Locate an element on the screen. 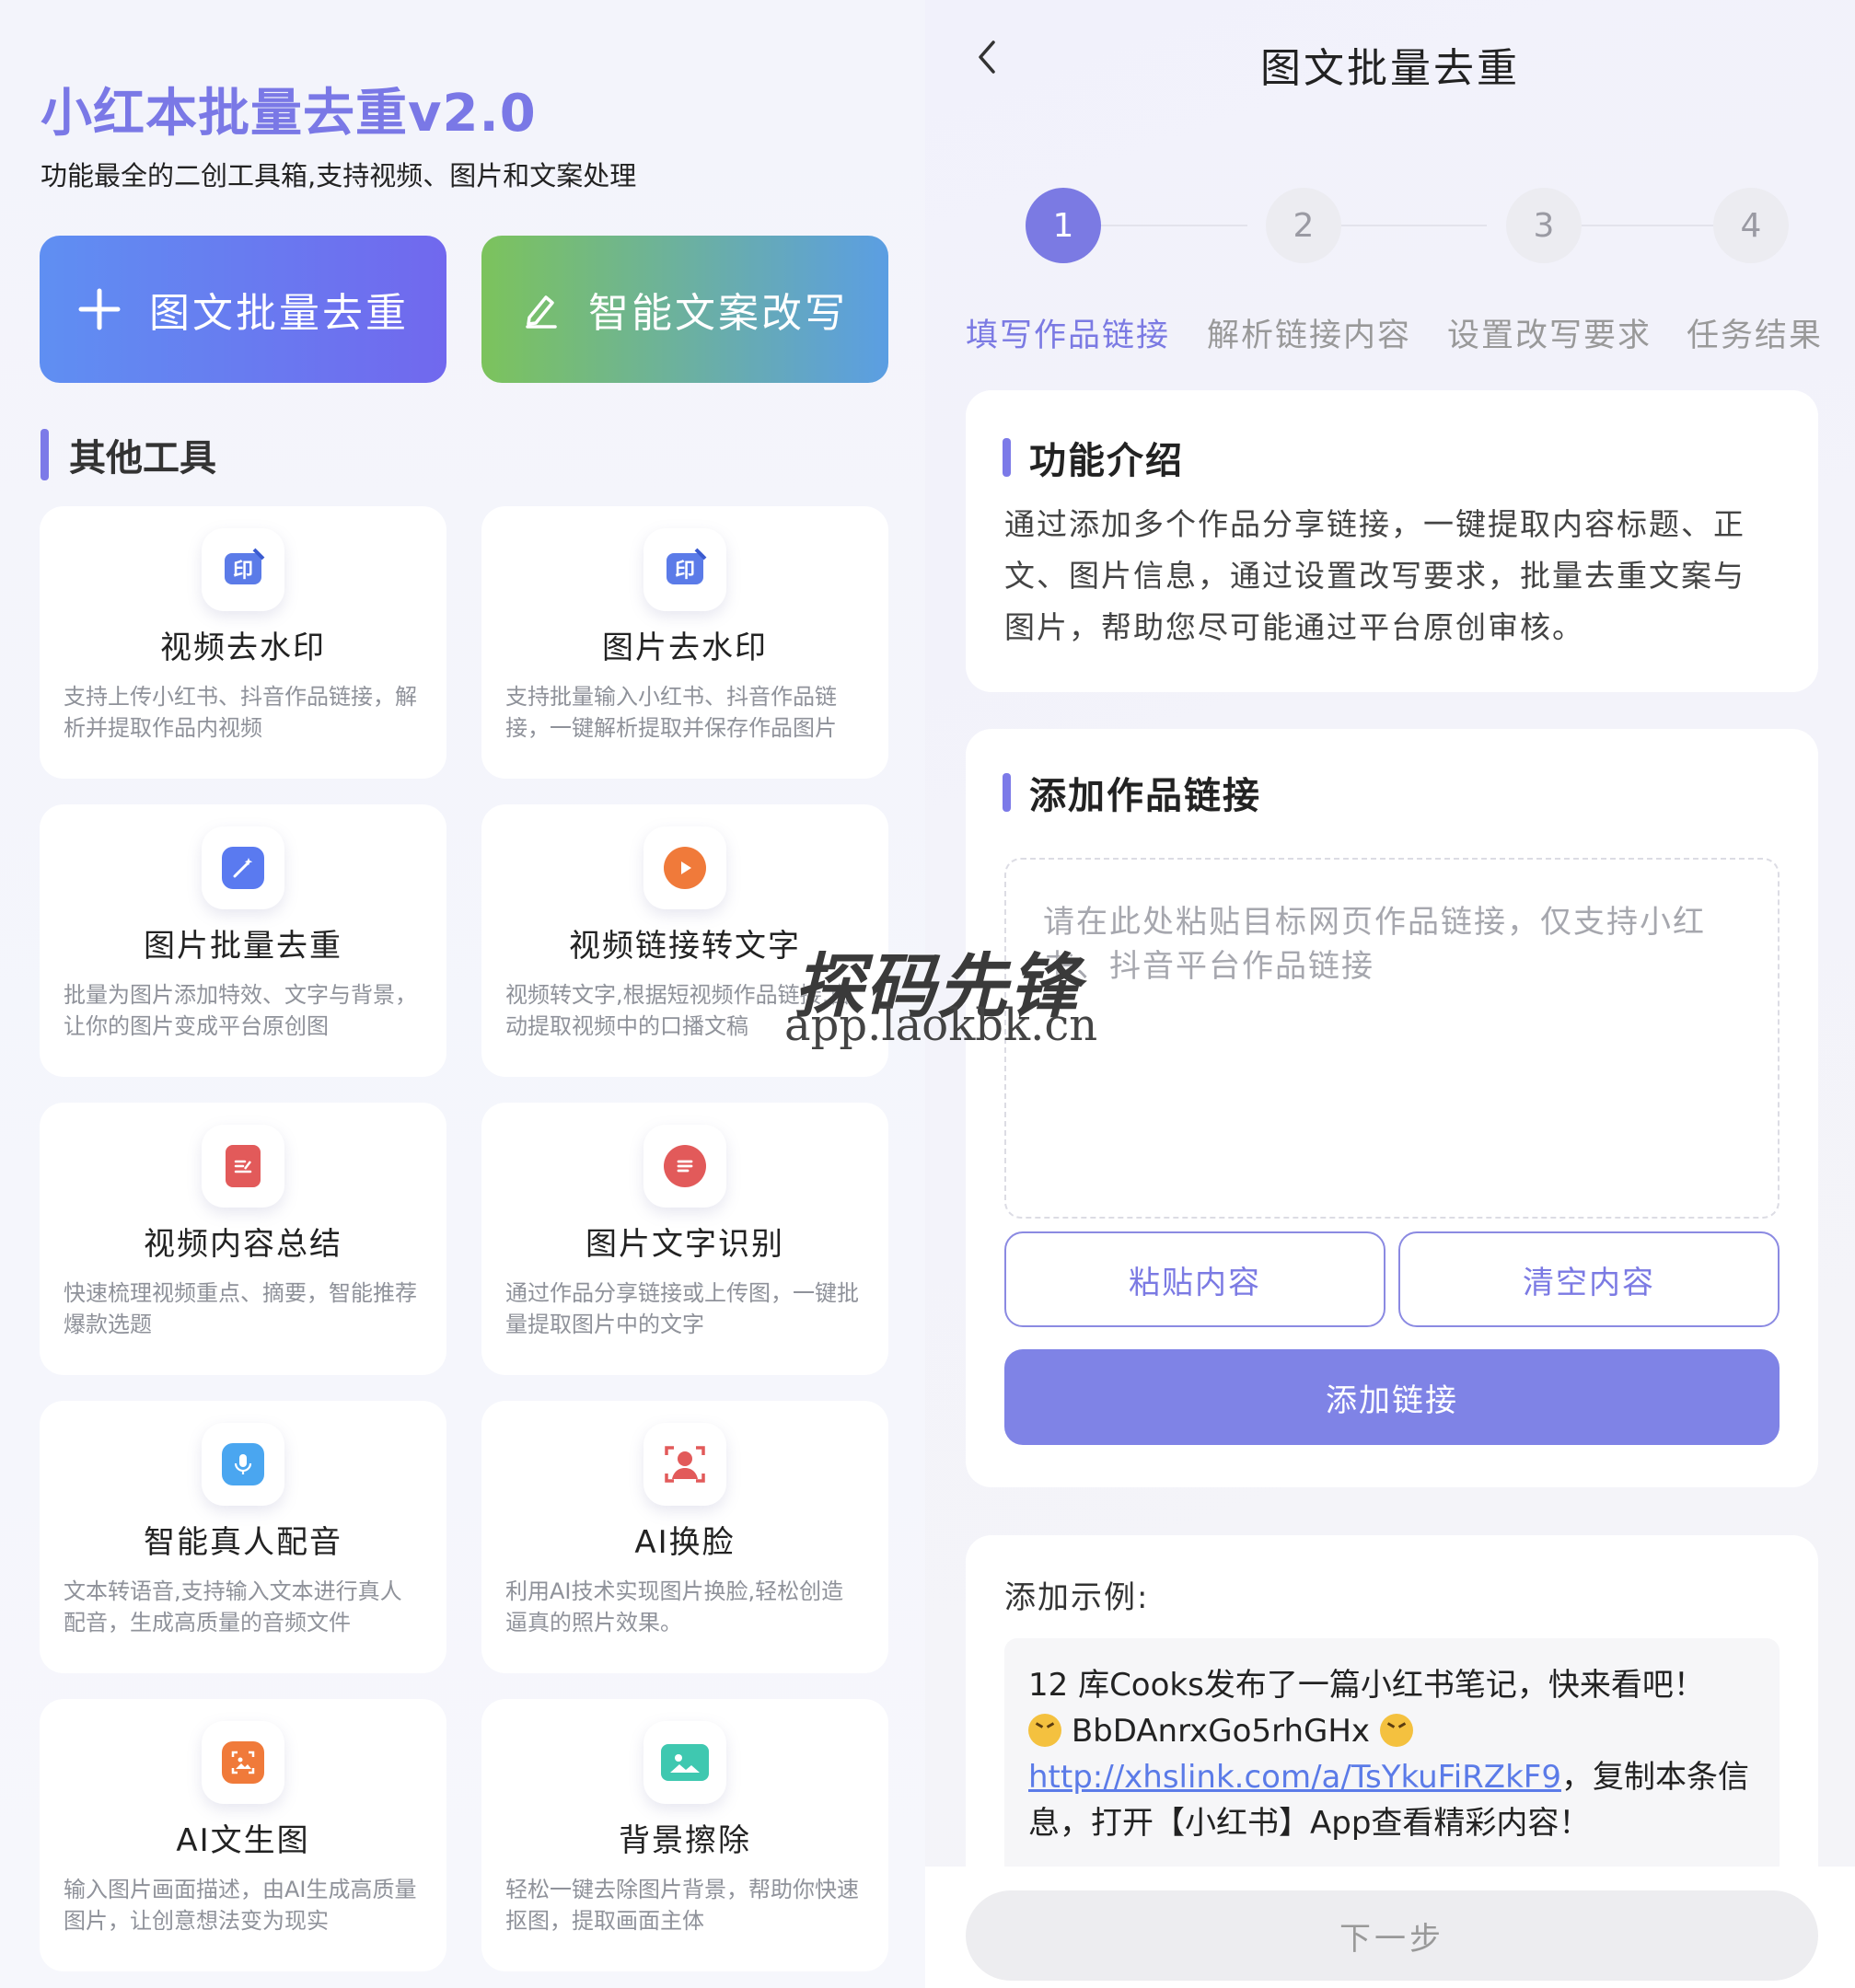 This screenshot has width=1855, height=1988. add-link-heading: 添加作品链接 is located at coordinates (1132, 793).